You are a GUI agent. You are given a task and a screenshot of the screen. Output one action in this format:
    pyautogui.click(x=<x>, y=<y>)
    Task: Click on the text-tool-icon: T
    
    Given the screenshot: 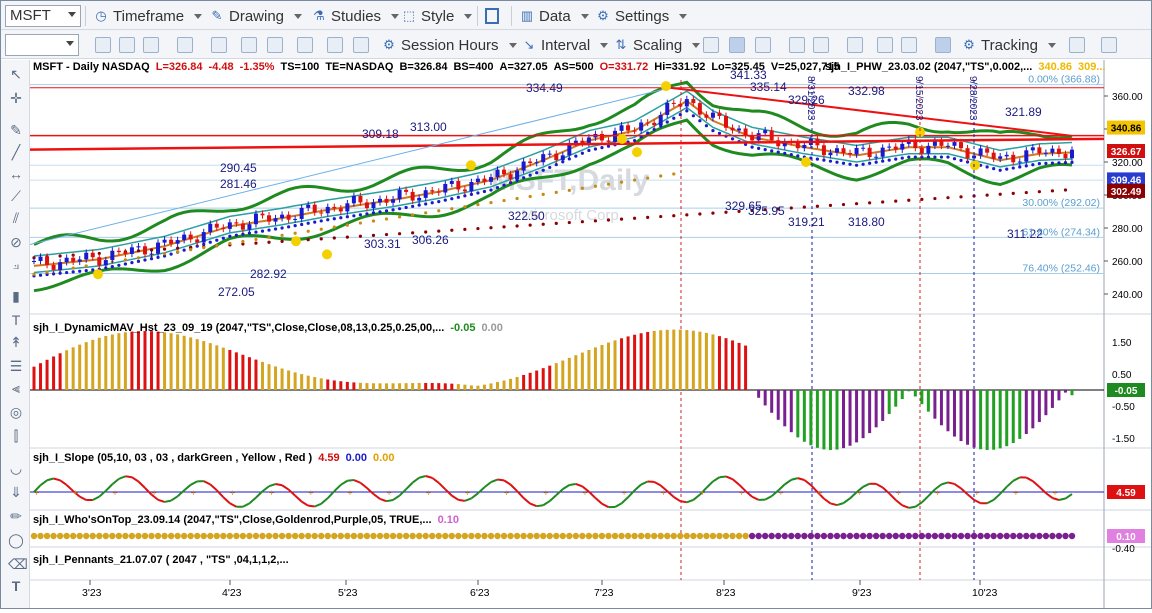 What is the action you would take?
    pyautogui.click(x=16, y=586)
    